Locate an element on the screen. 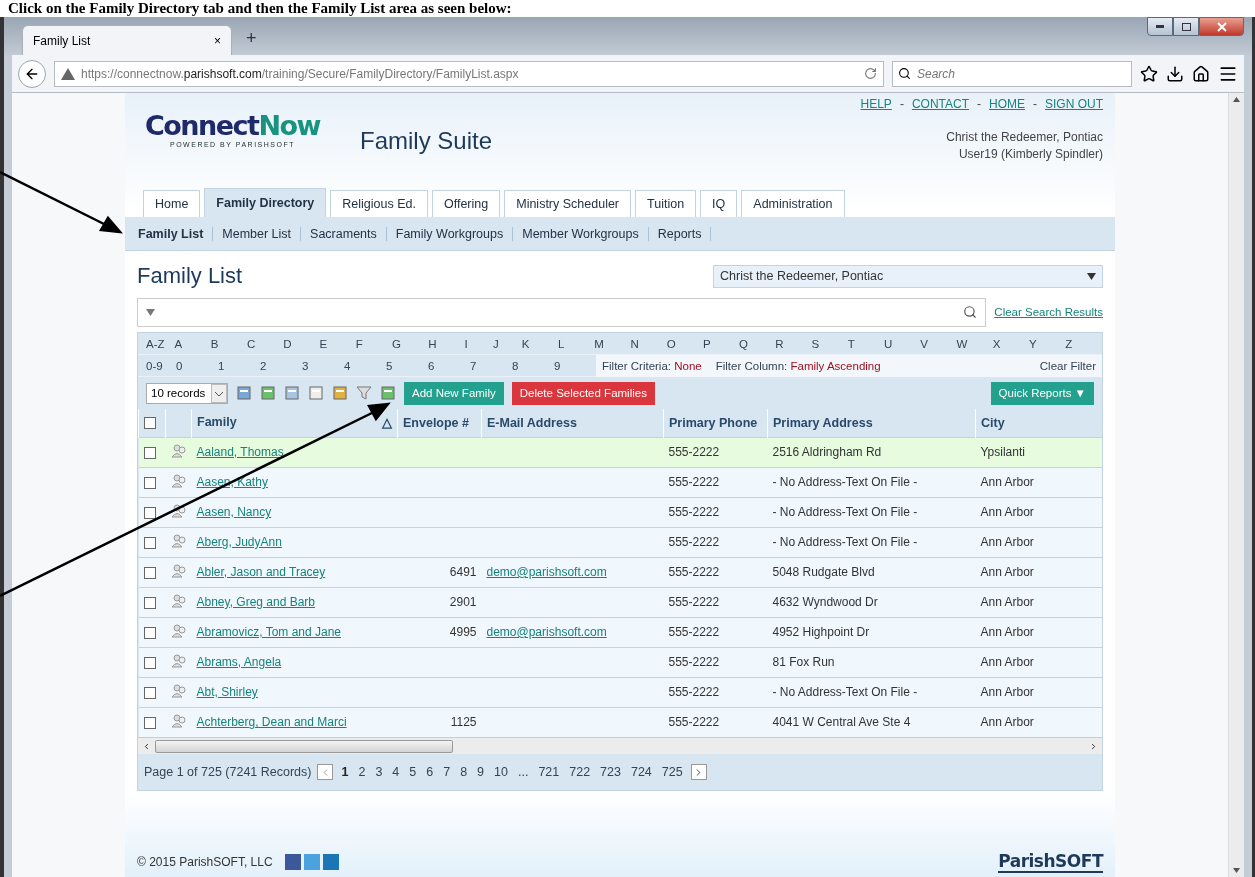 The height and width of the screenshot is (877, 1255). browser-search-field: Search is located at coordinates (1012, 73).